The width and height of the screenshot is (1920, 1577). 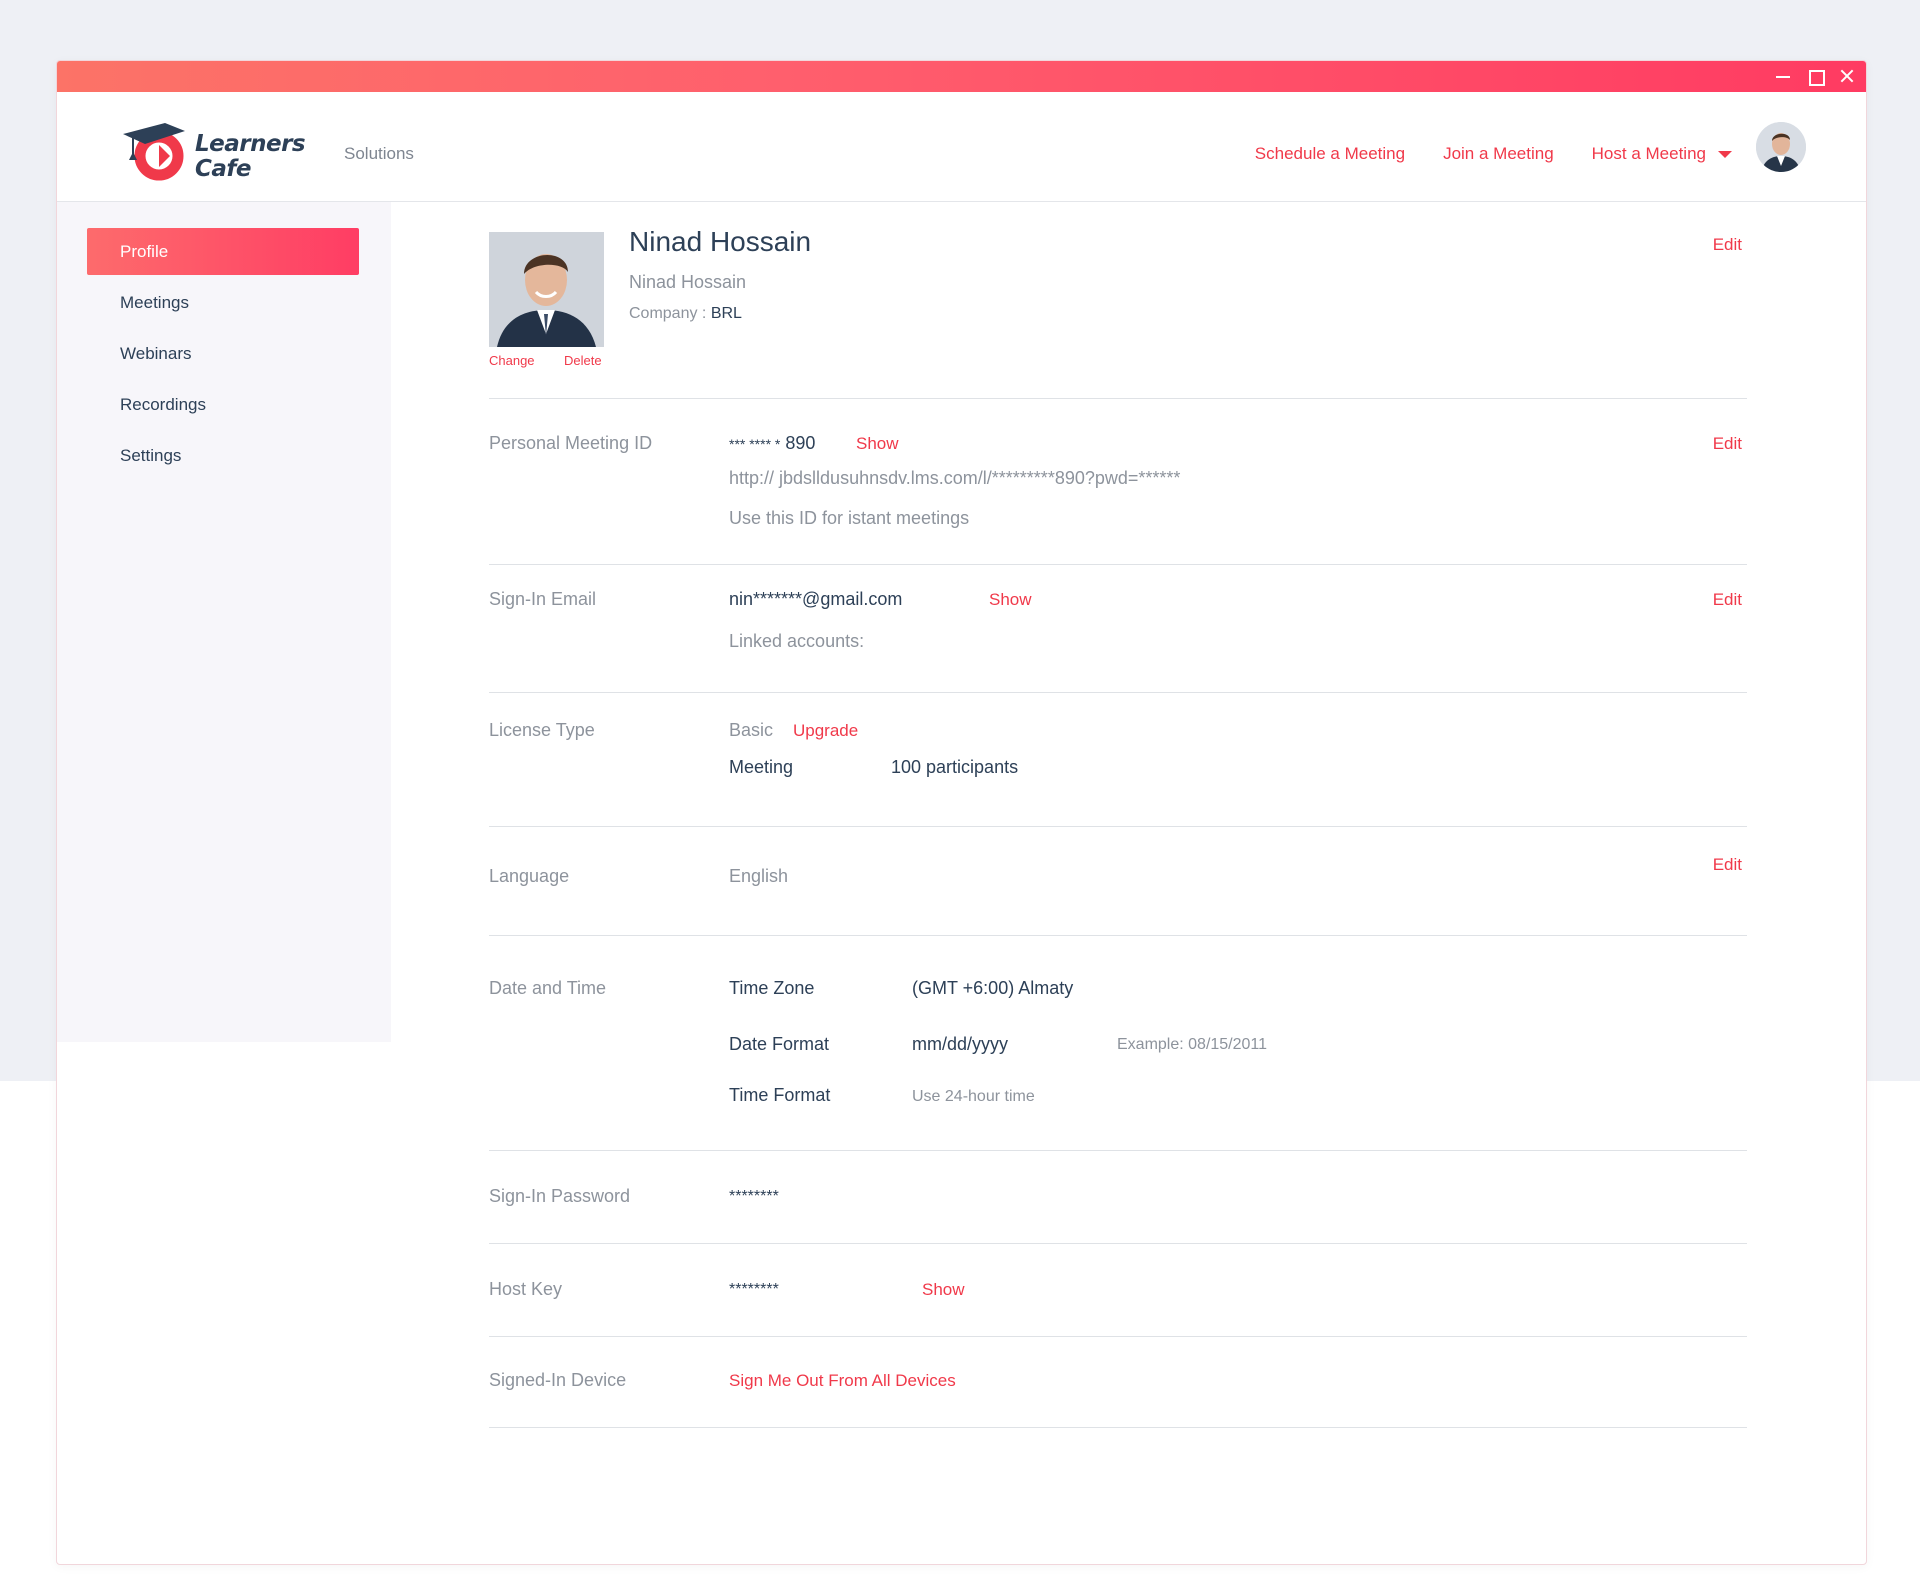 I want to click on license-participants: 100 participants, so click(x=955, y=767).